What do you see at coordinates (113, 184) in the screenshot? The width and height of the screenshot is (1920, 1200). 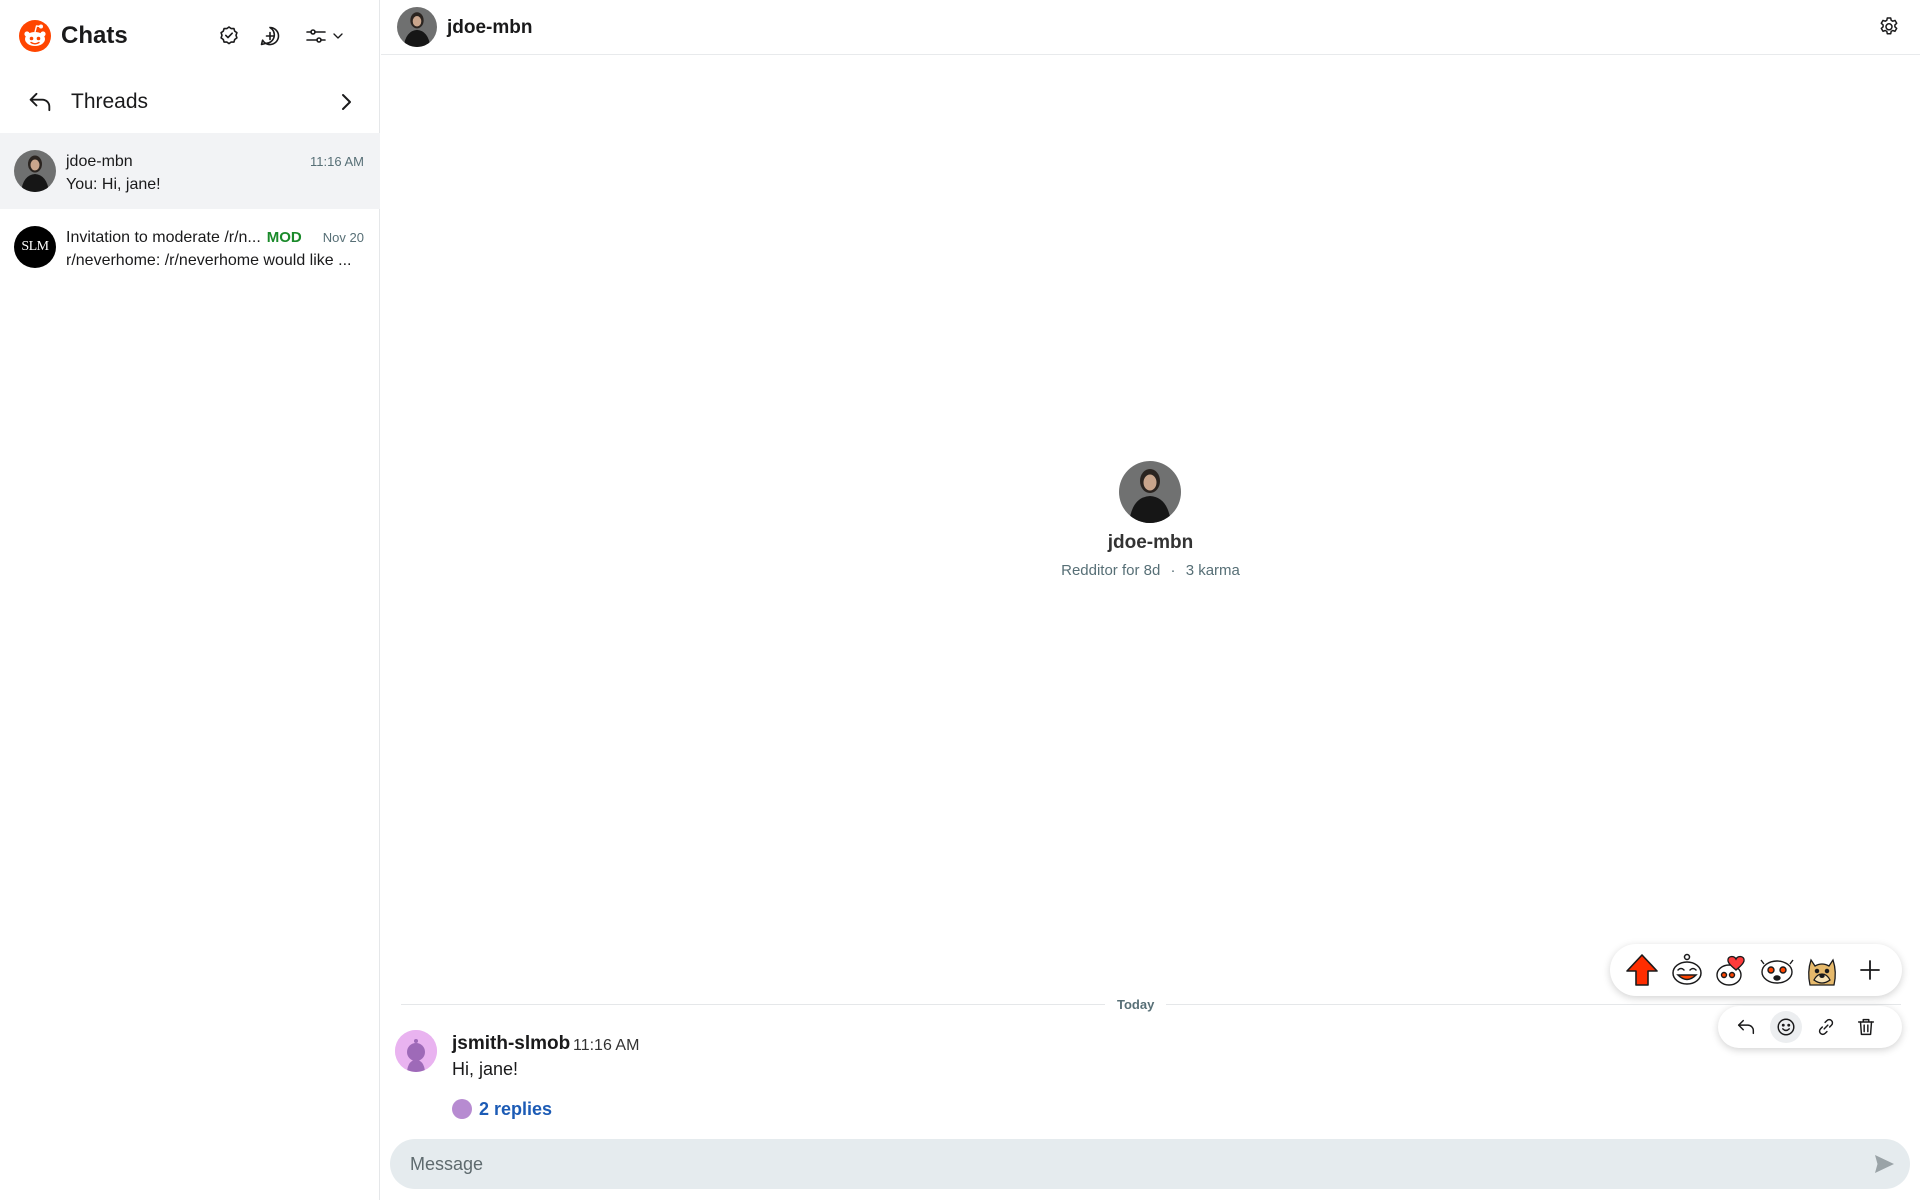 I see `conversation-preview: You: Hi, jane!` at bounding box center [113, 184].